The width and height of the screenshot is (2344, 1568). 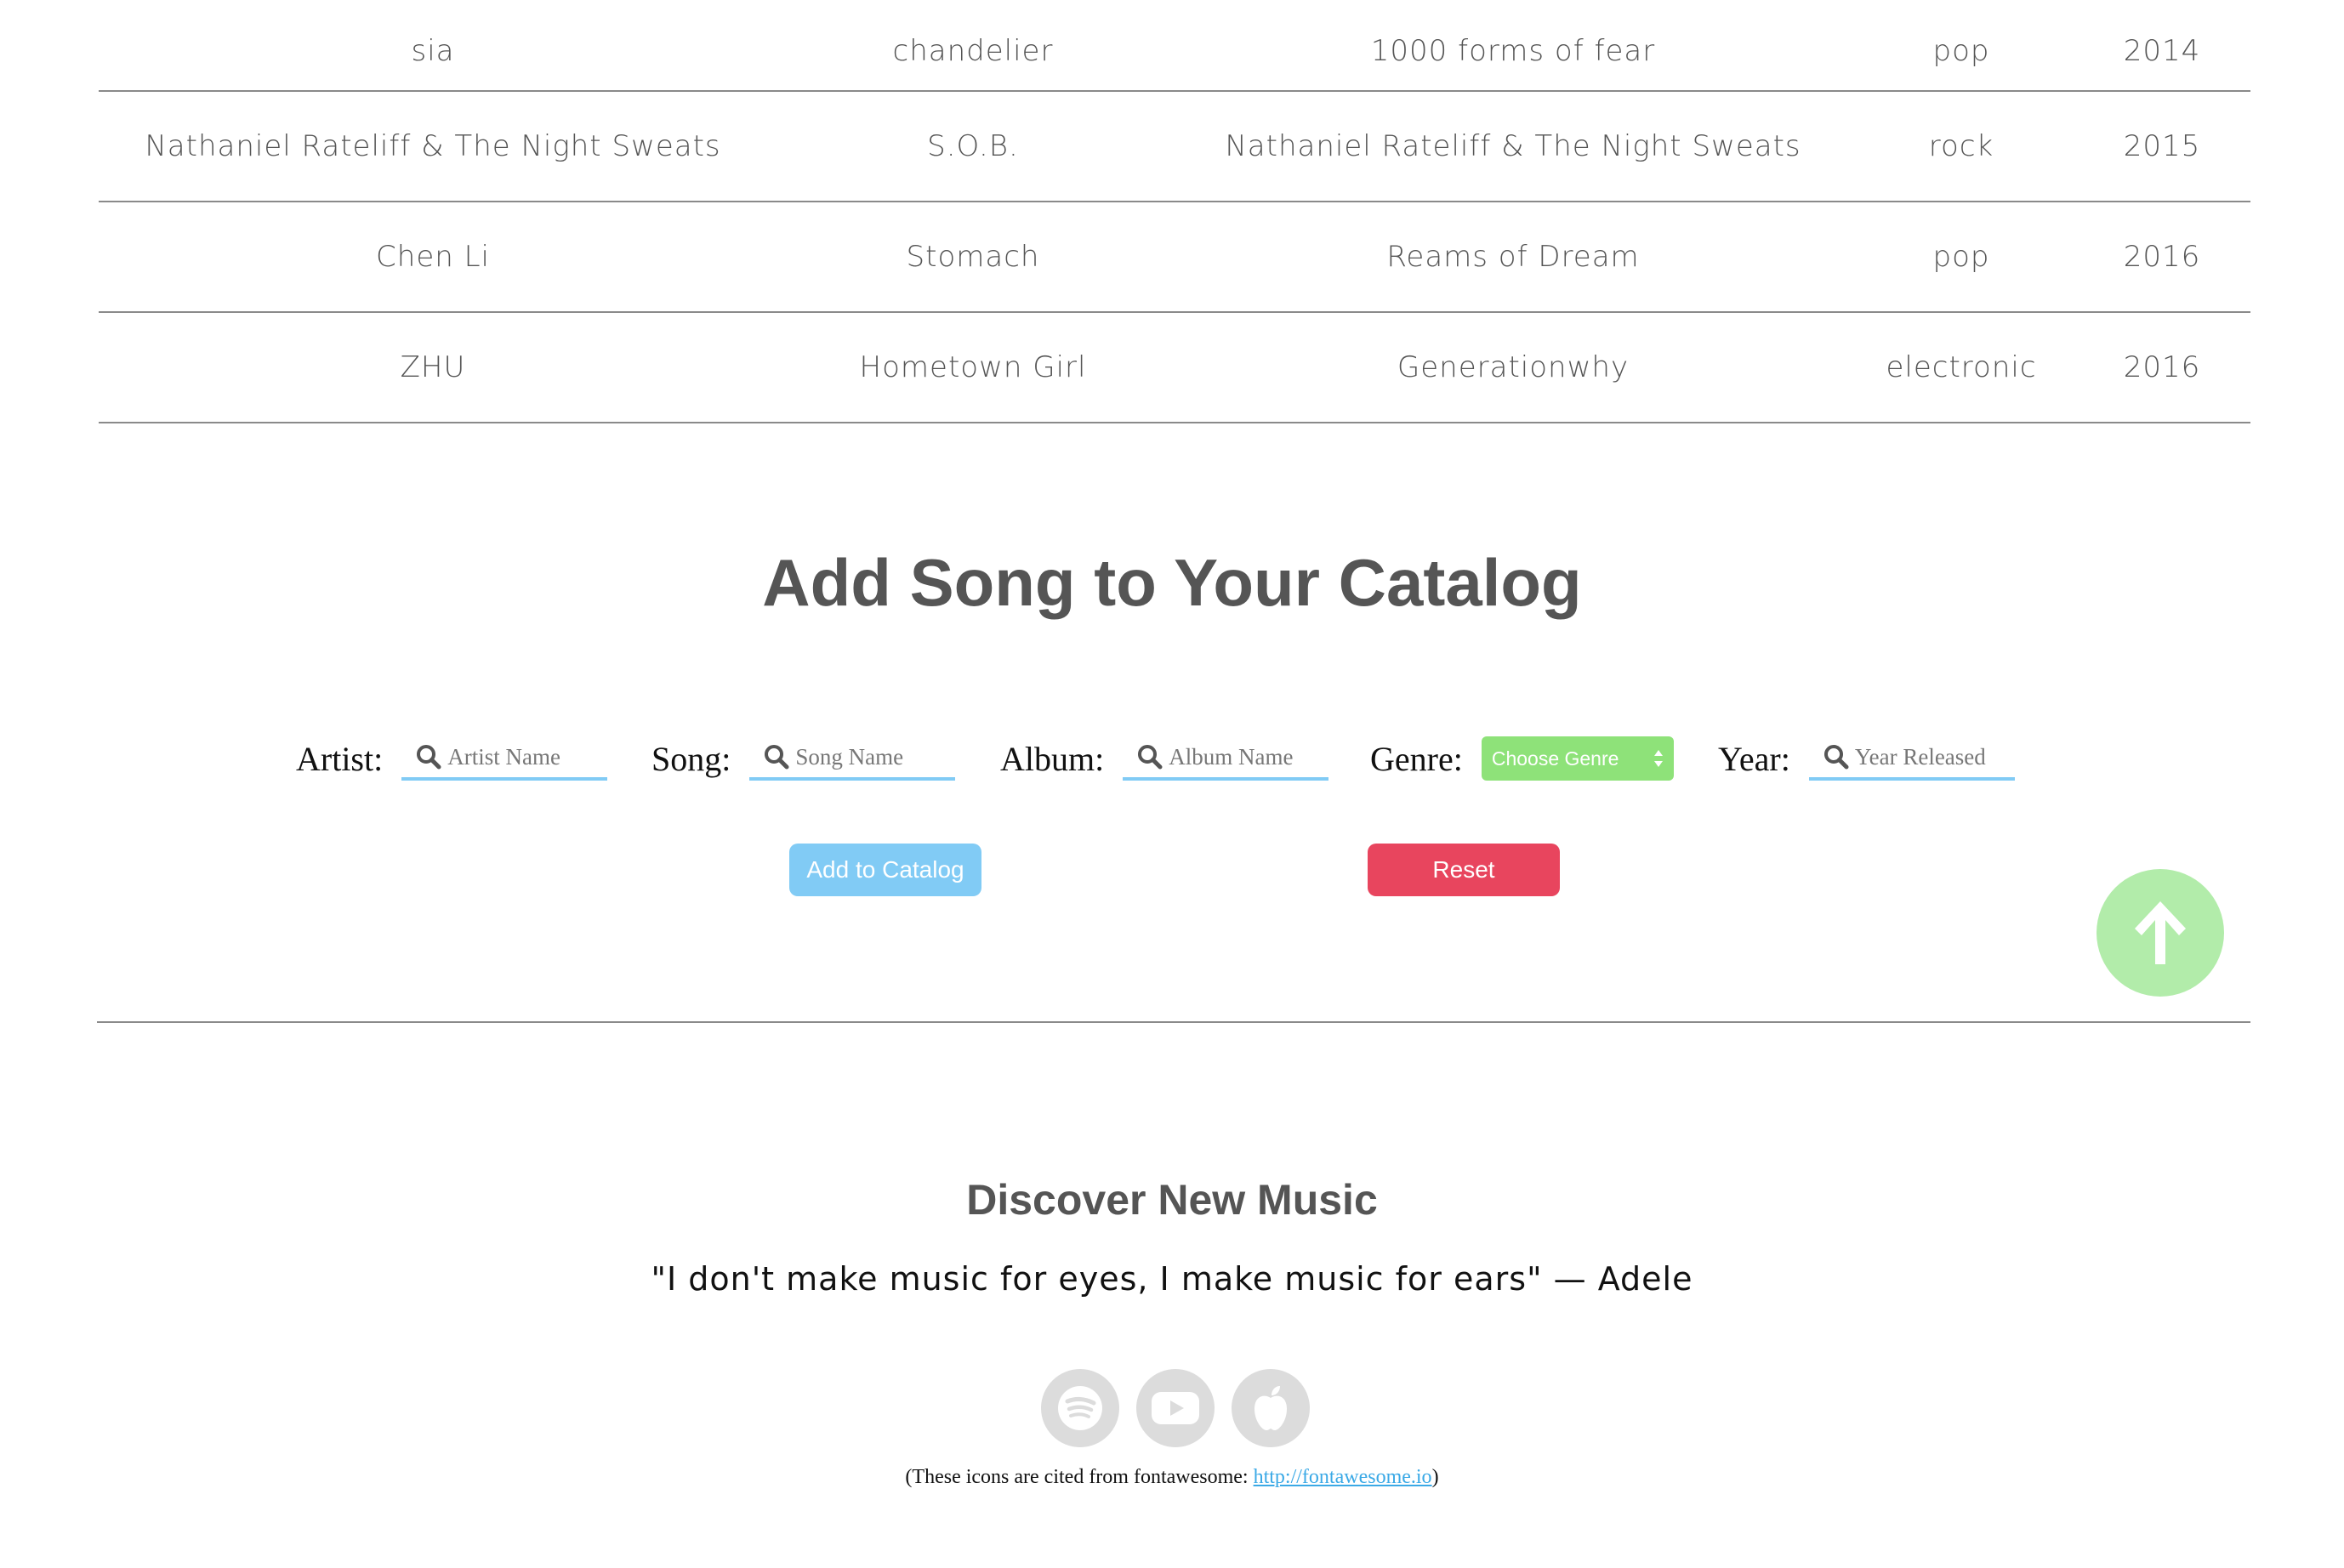 I want to click on scroll-to-top-button, so click(x=2160, y=933).